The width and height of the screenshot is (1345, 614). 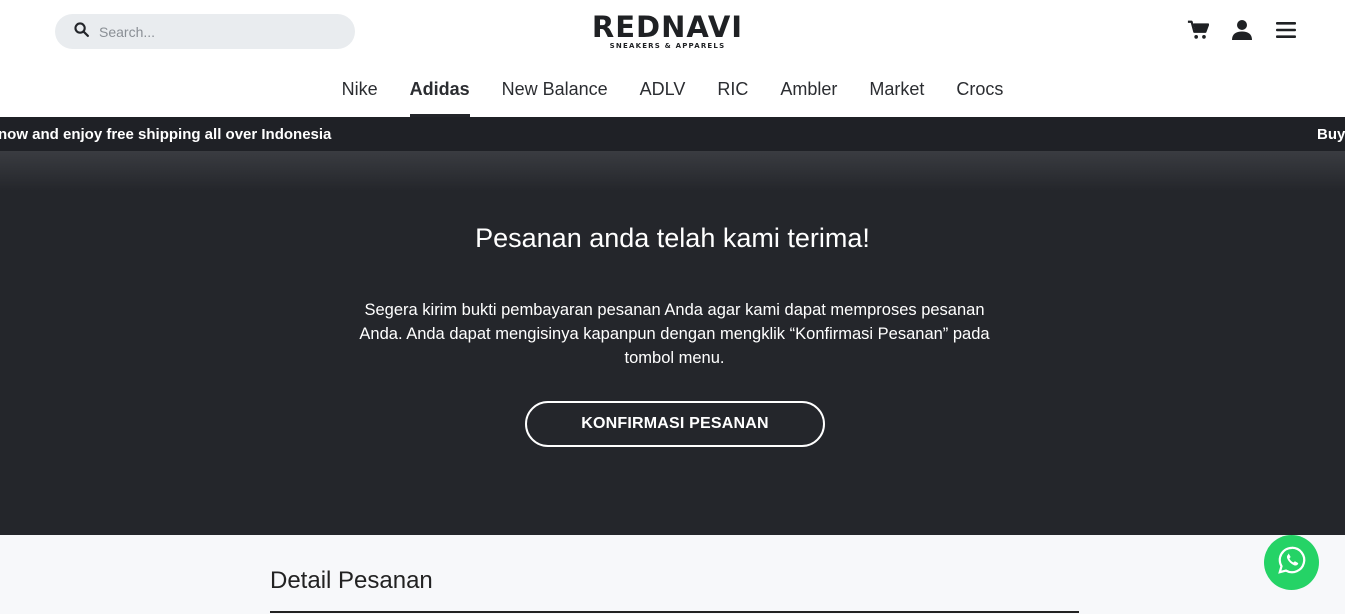 I want to click on nav-item-new-balance: New Balance, so click(x=555, y=97).